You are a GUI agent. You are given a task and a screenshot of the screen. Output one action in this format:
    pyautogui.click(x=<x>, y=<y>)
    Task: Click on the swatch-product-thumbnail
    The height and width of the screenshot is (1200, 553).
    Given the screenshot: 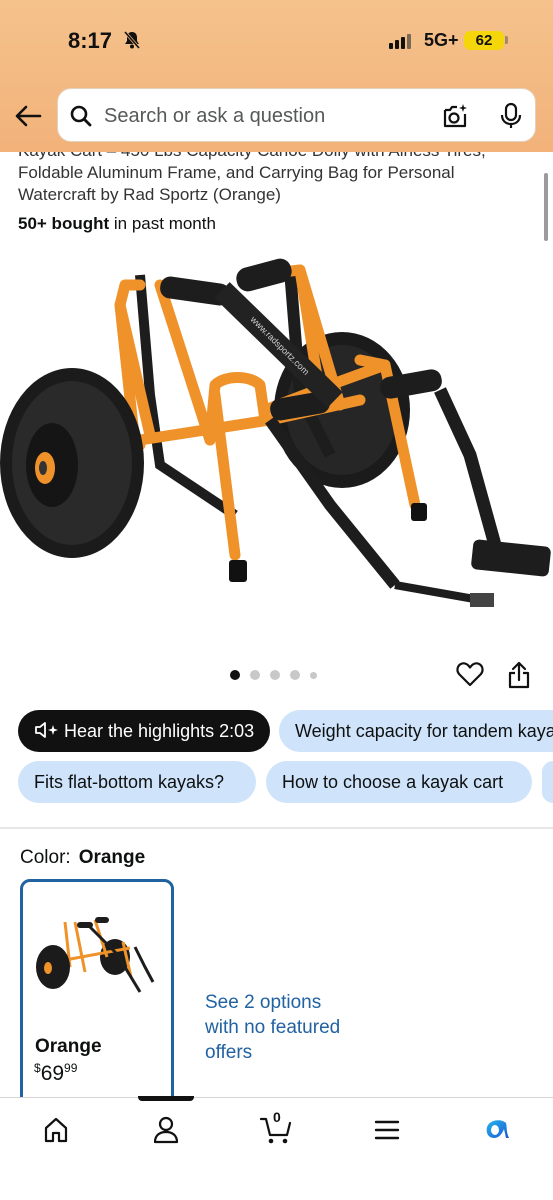 What is the action you would take?
    pyautogui.click(x=95, y=955)
    